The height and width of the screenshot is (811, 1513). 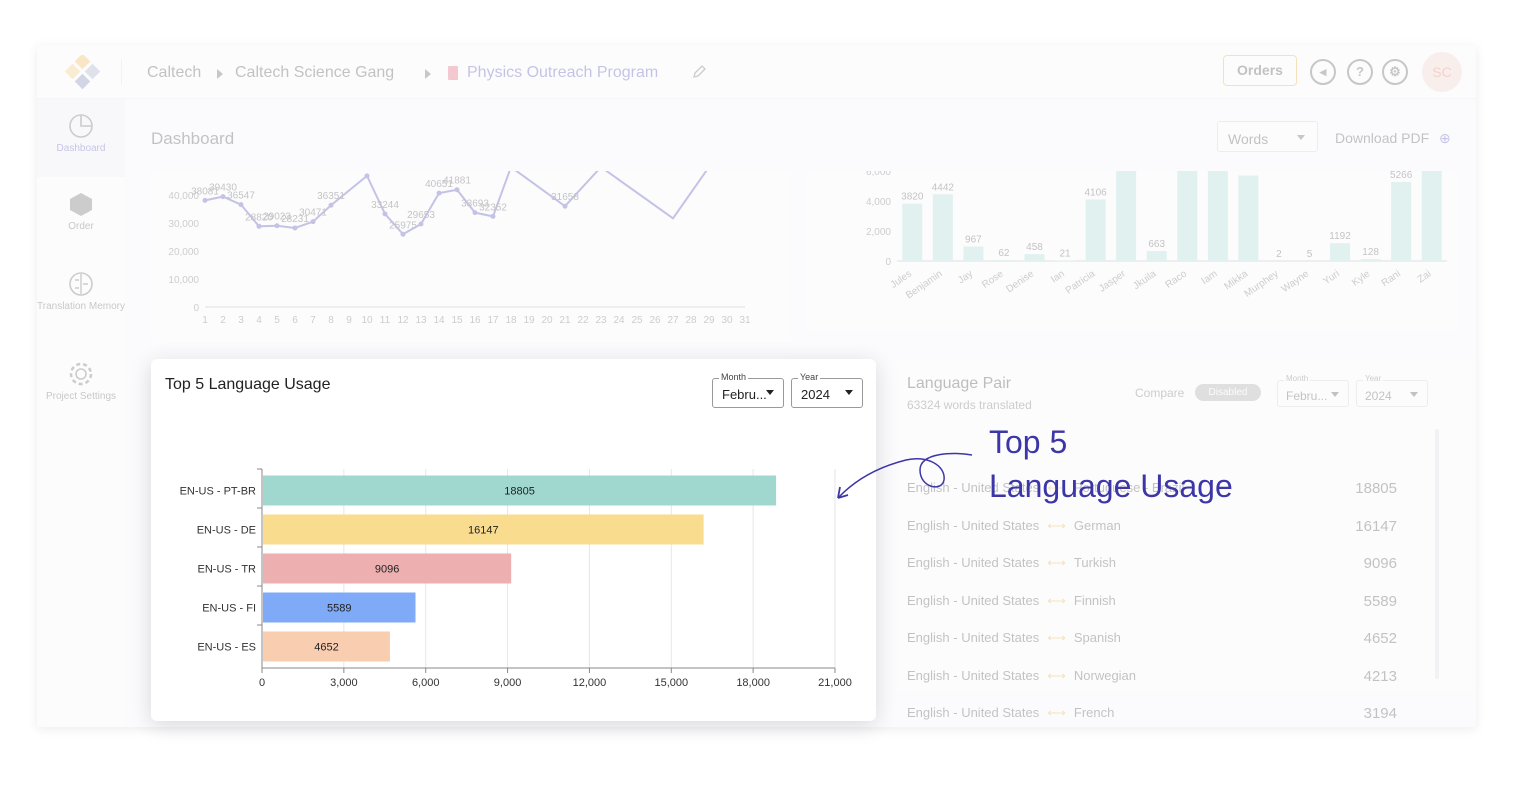 I want to click on x-tick-label: 2, so click(x=223, y=320).